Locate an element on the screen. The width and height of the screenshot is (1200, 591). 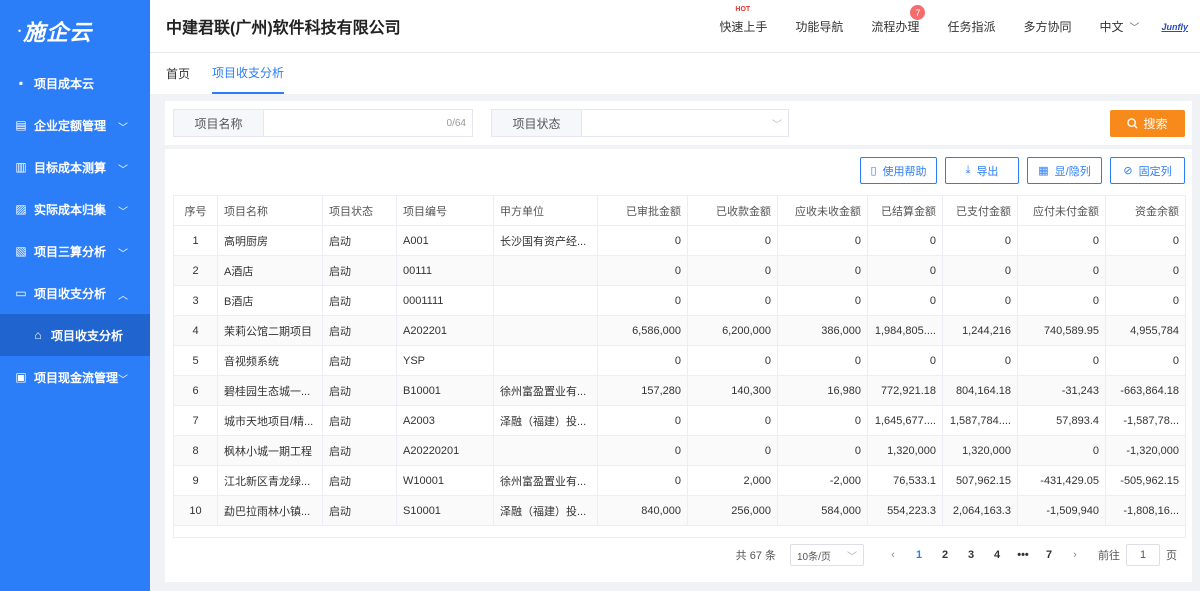
nav-task-assign: 任务指派 is located at coordinates (971, 26).